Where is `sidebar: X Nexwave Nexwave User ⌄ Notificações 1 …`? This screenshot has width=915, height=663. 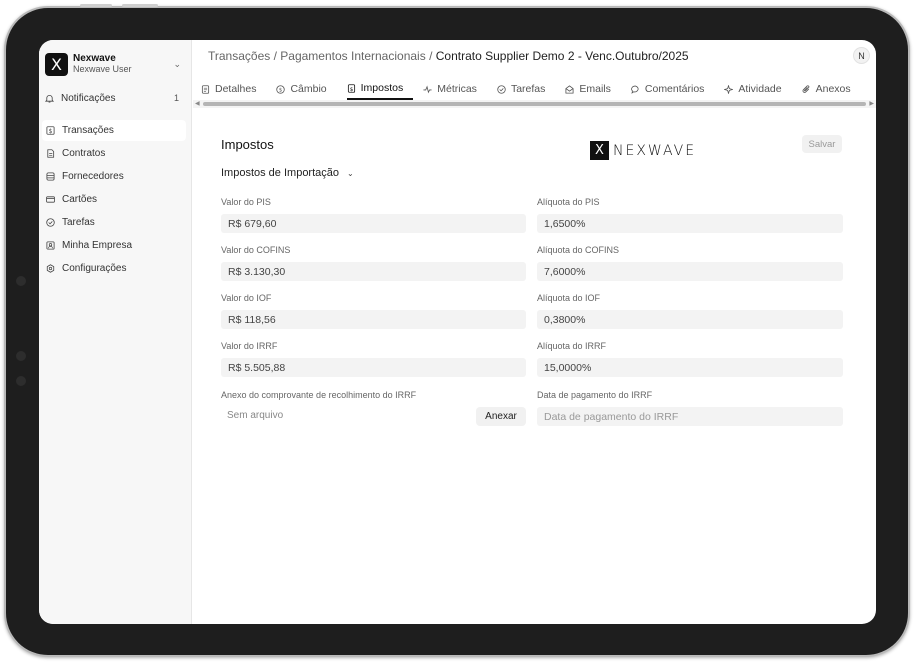 sidebar: X Nexwave Nexwave User ⌄ Notificações 1 … is located at coordinates (115, 332).